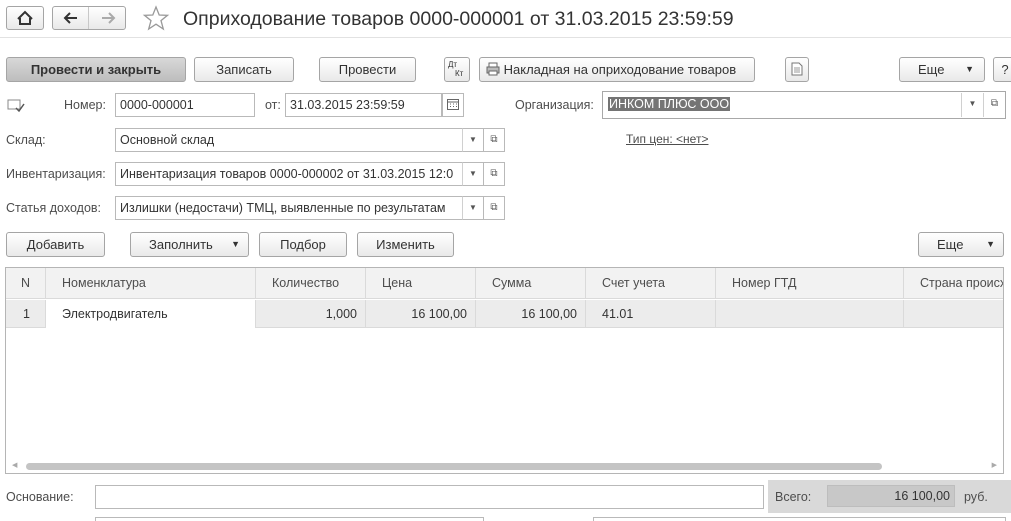  Describe the element at coordinates (554, 105) in the screenshot. I see `organization-label: Организация:` at that location.